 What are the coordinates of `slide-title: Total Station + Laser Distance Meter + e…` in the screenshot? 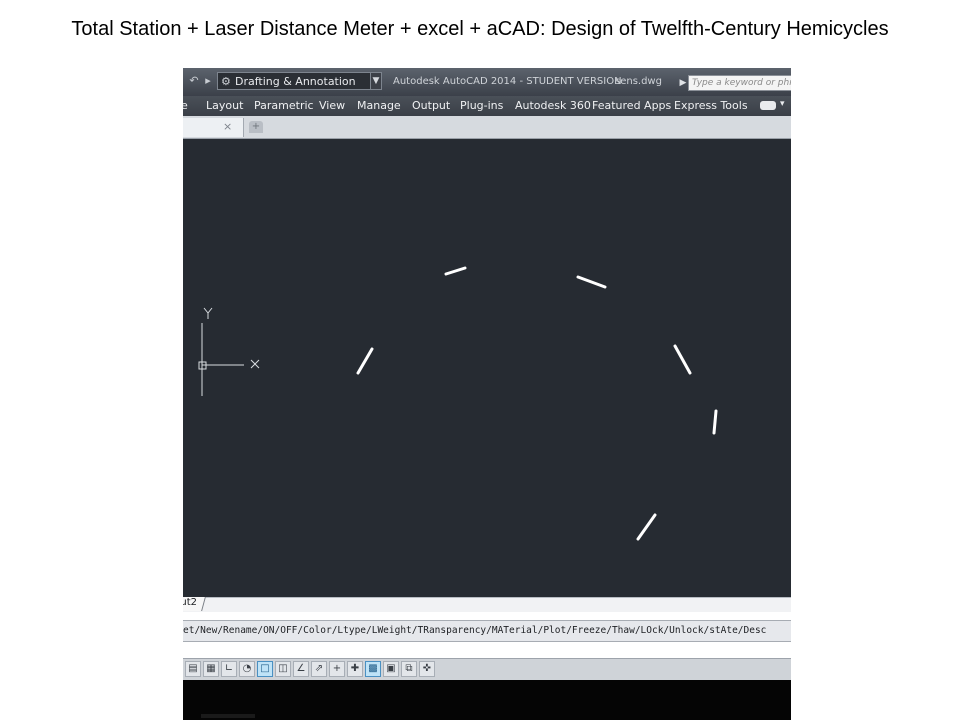 It's located at (480, 29).